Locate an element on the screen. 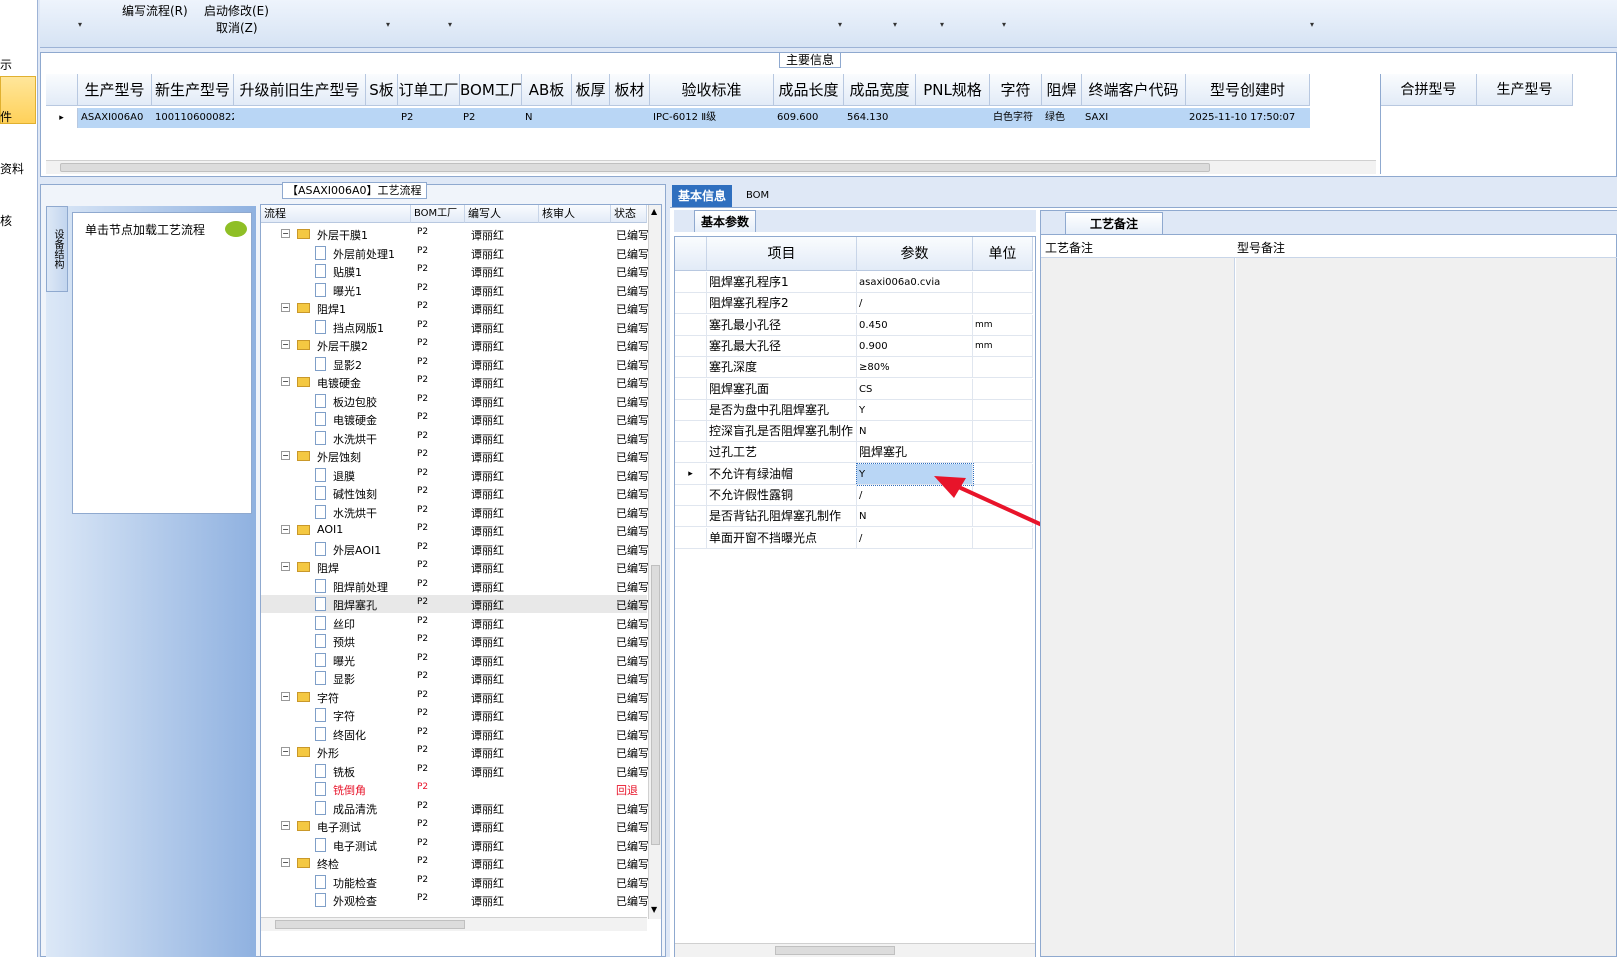 The width and height of the screenshot is (1617, 957). left-nav-item-2: 件 is located at coordinates (6, 116).